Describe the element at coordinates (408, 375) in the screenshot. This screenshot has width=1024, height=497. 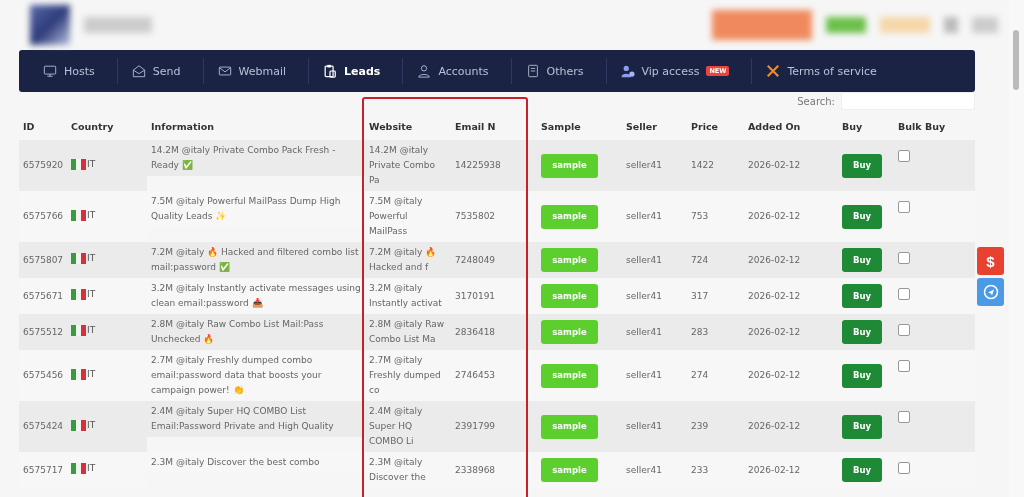
I see `table-cell: 2.7M @italy Freshly dumped co` at that location.